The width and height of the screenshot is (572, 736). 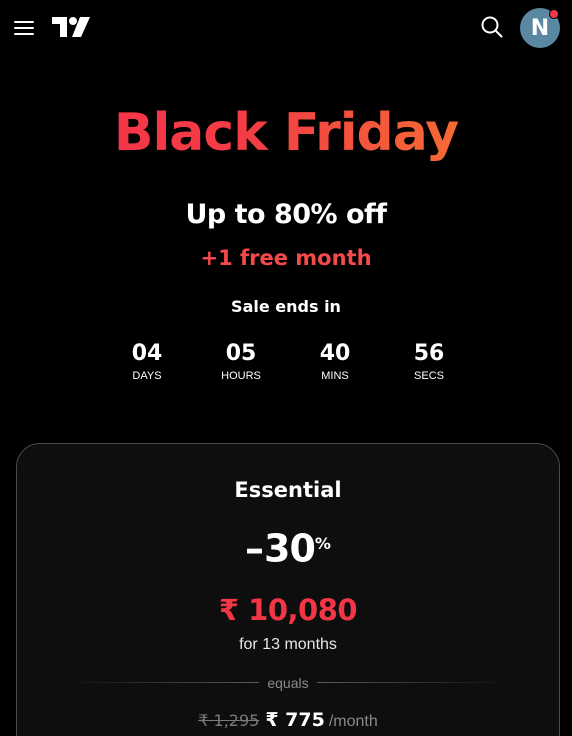 I want to click on countdown-mins: 40 MINS, so click(x=335, y=361).